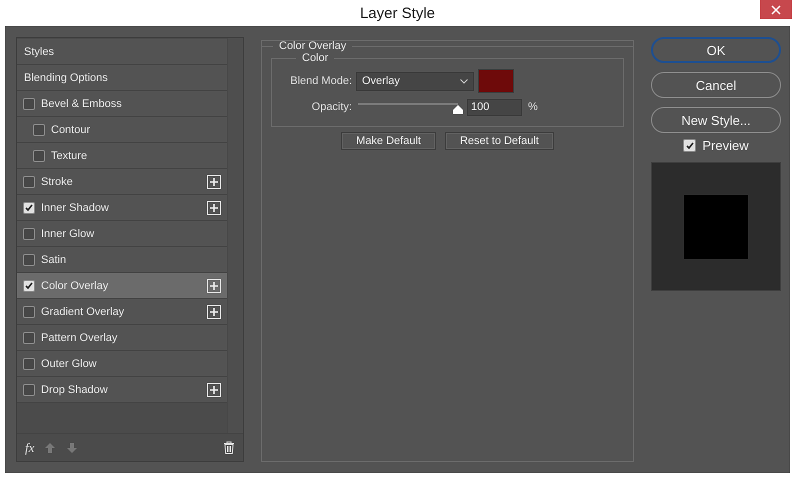 The image size is (795, 477). Describe the element at coordinates (122, 130) in the screenshot. I see `style-list-item: Contour` at that location.